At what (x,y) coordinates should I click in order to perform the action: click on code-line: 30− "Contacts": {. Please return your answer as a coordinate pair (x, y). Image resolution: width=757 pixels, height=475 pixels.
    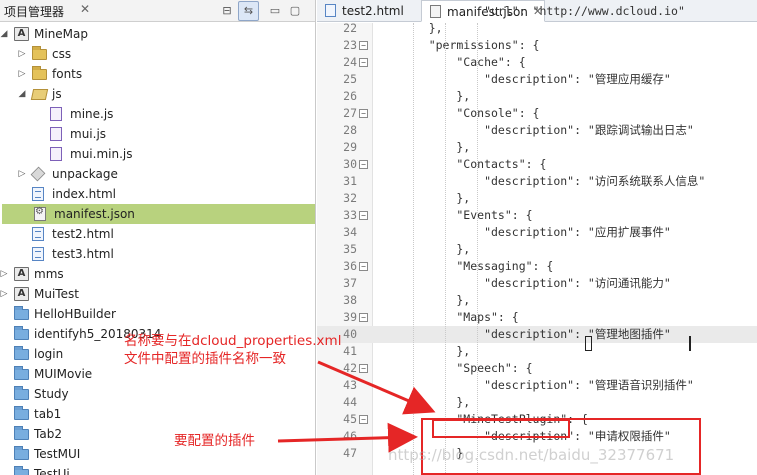
    Looking at the image, I should click on (537, 164).